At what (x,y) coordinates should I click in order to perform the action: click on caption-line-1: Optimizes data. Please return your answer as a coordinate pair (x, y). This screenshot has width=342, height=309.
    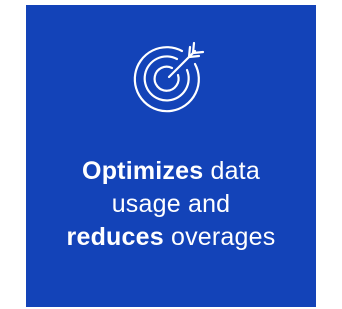
    Looking at the image, I should click on (171, 171).